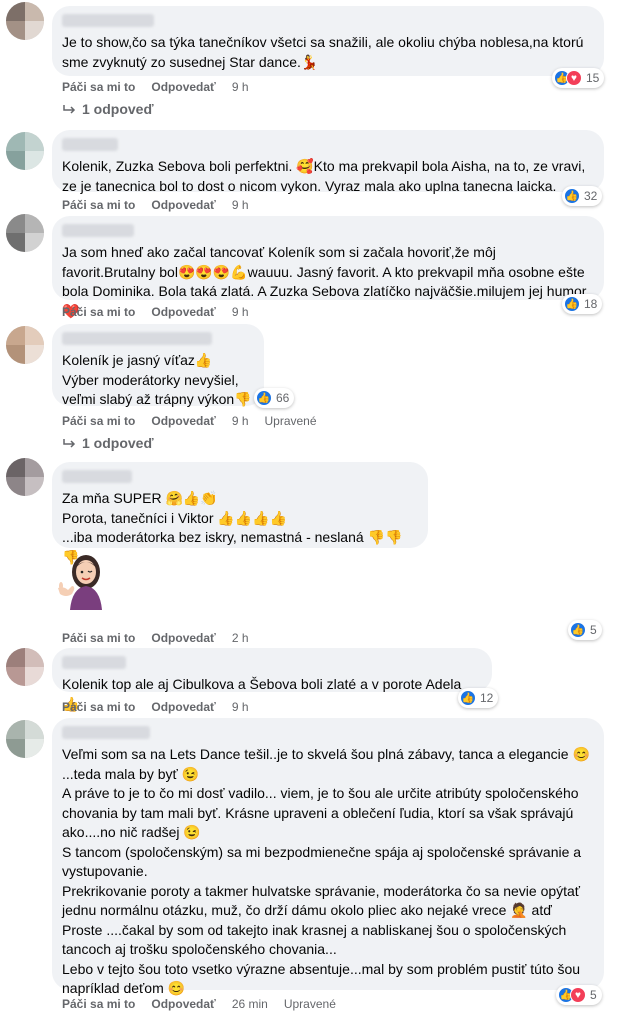 Image resolution: width=636 pixels, height=1024 pixels. What do you see at coordinates (283, 398) in the screenshot?
I see `reaction-count: 66` at bounding box center [283, 398].